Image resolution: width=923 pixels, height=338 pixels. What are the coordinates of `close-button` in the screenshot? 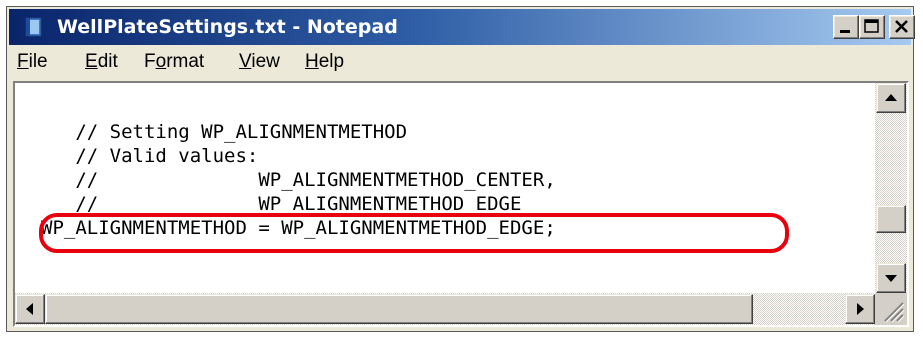 It's located at (902, 27).